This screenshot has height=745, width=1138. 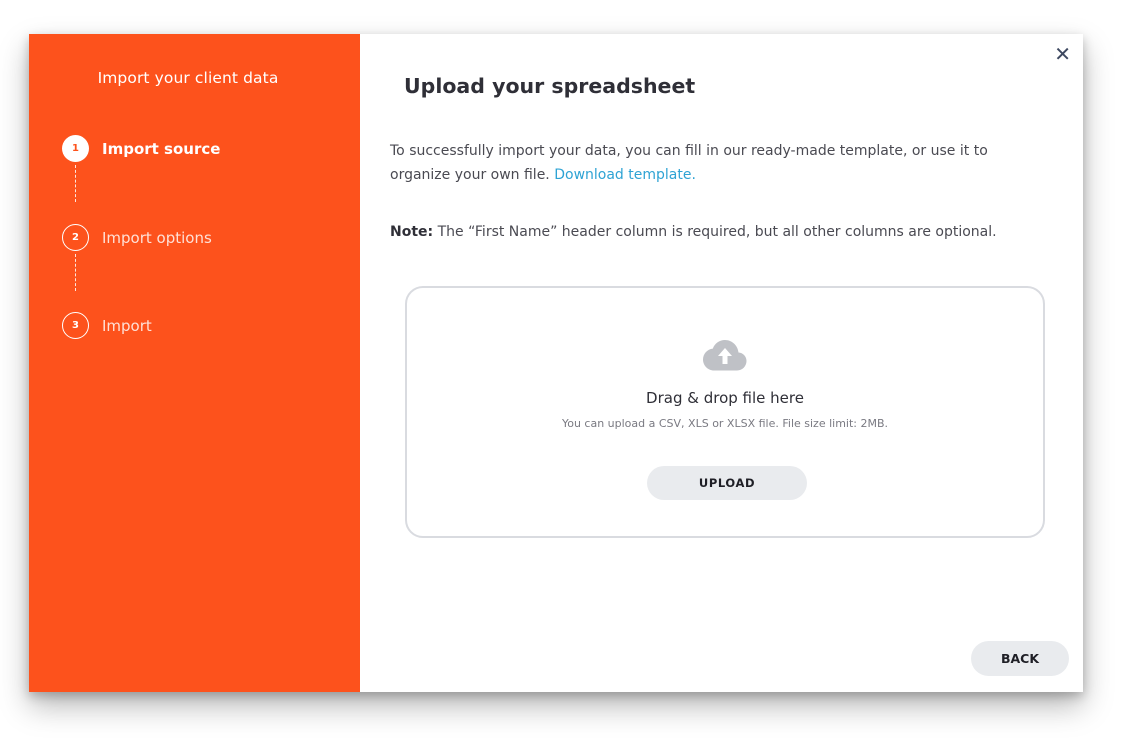 I want to click on sidebar-title: Import your client data, so click(x=188, y=78).